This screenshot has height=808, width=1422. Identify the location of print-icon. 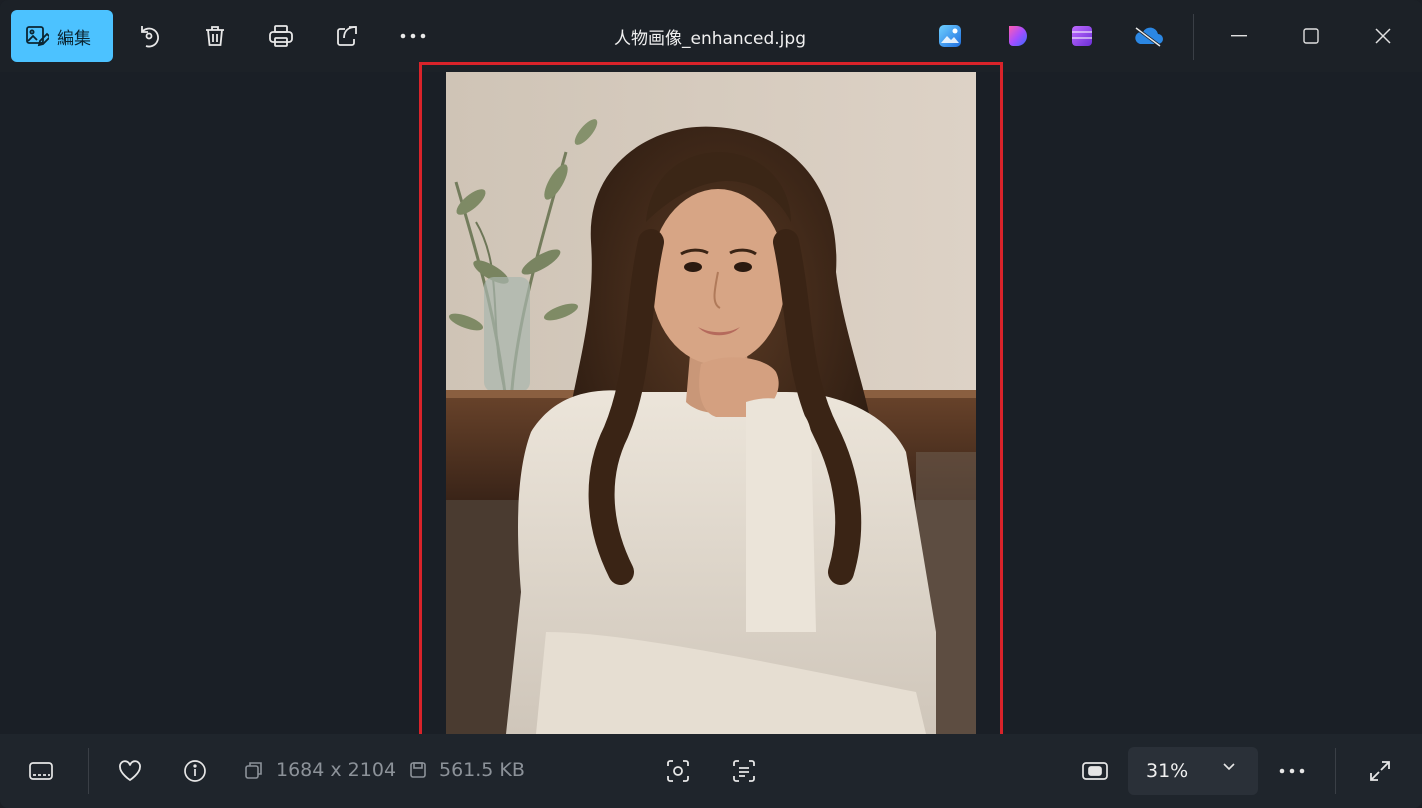
(281, 36).